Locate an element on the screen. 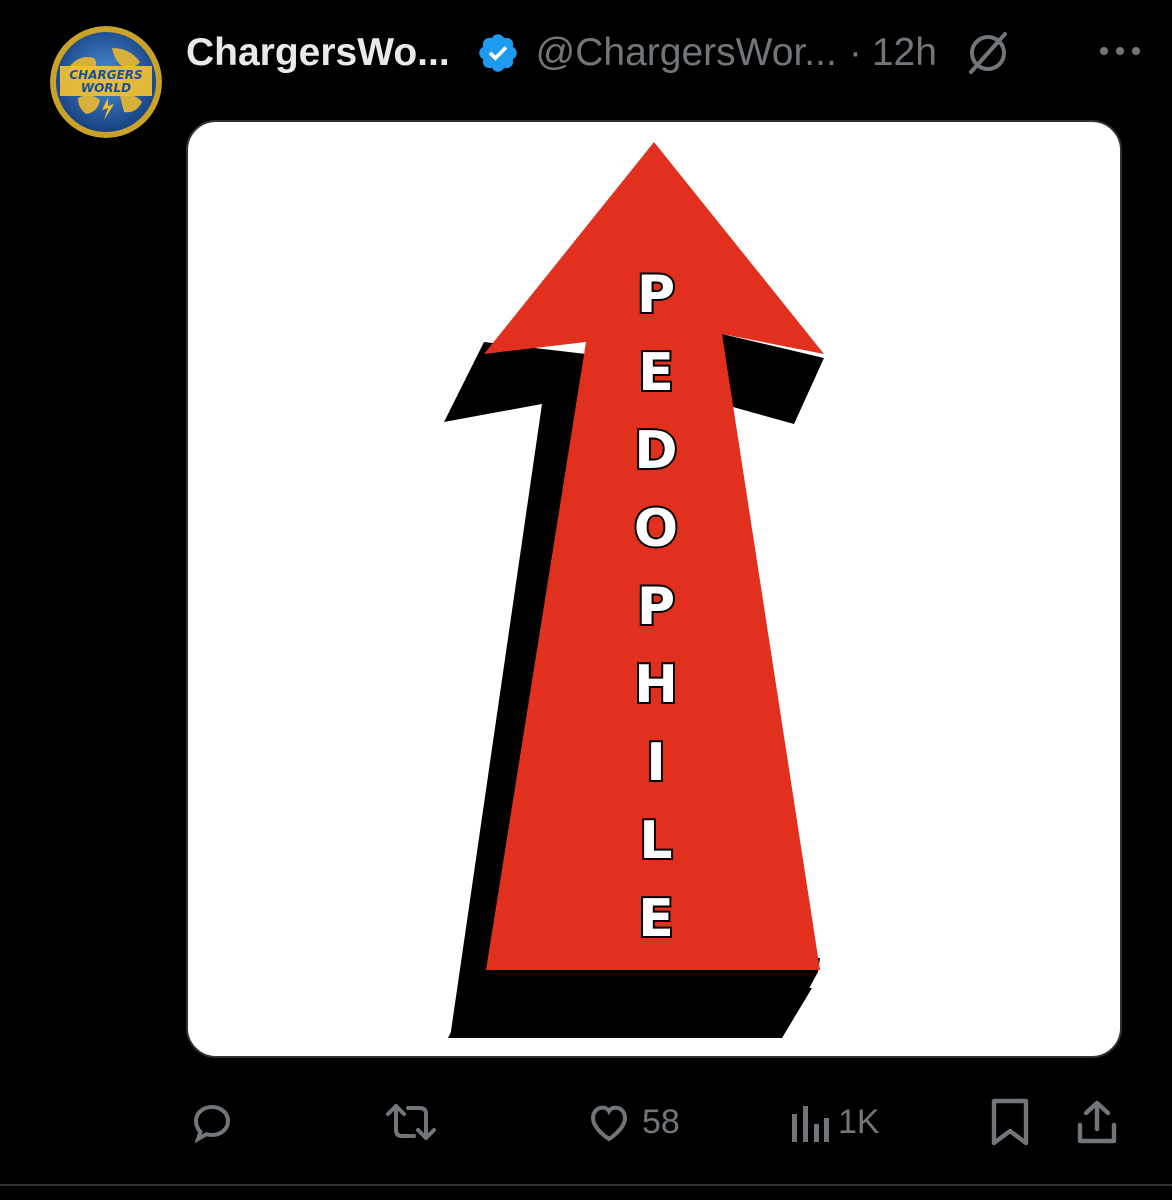 This screenshot has width=1172, height=1200. bar-chart-icon is located at coordinates (810, 1124).